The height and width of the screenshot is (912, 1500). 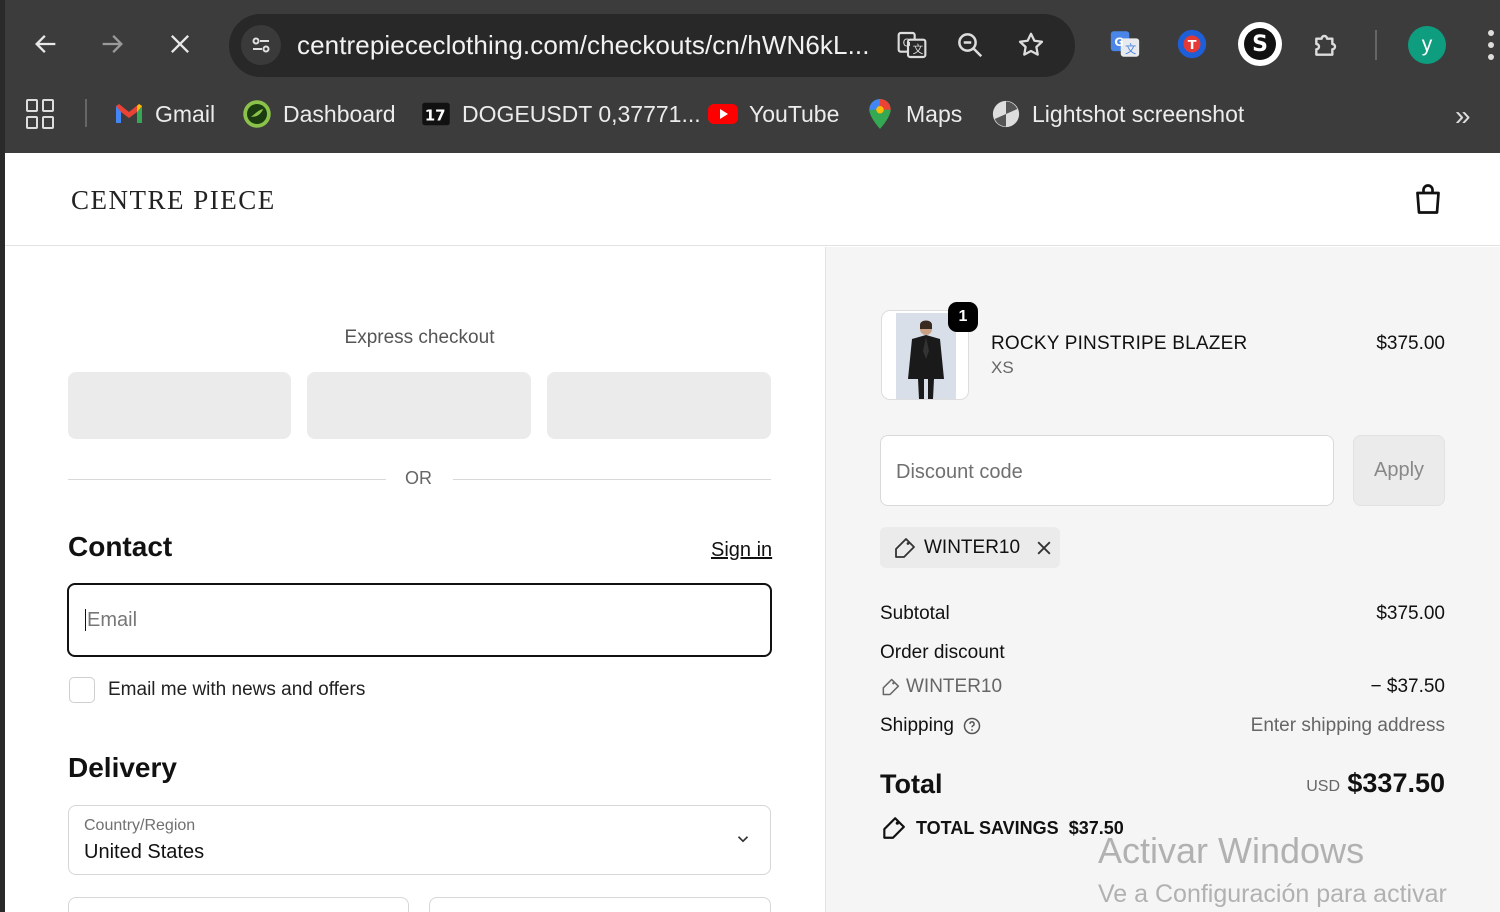 I want to click on bookmark-maps: Maps, so click(x=913, y=114).